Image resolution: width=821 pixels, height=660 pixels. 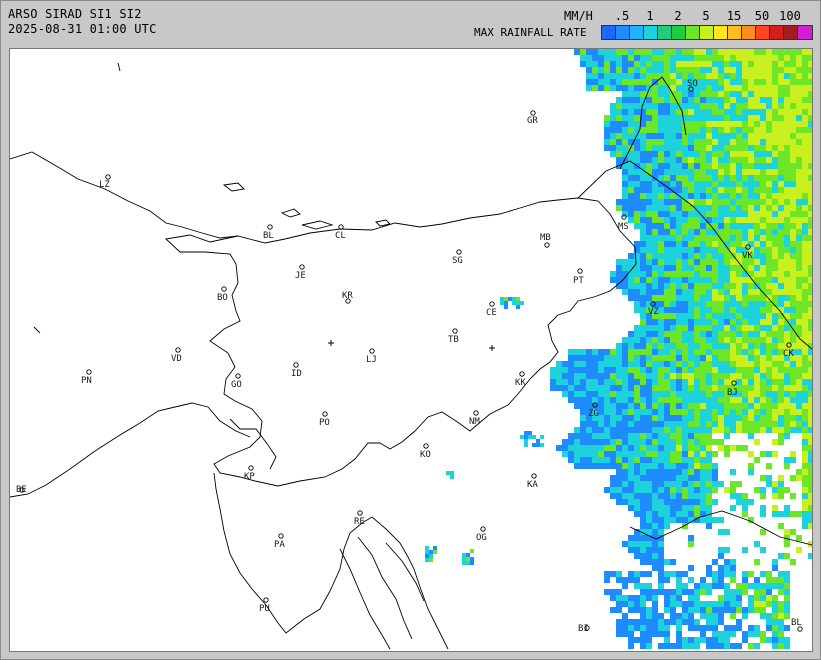 I want to click on city-marker-bl: BL, so click(x=268, y=232).